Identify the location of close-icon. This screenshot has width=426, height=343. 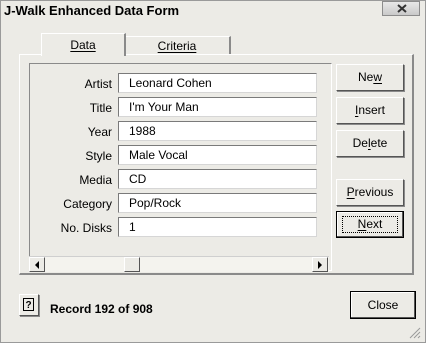
(402, 8).